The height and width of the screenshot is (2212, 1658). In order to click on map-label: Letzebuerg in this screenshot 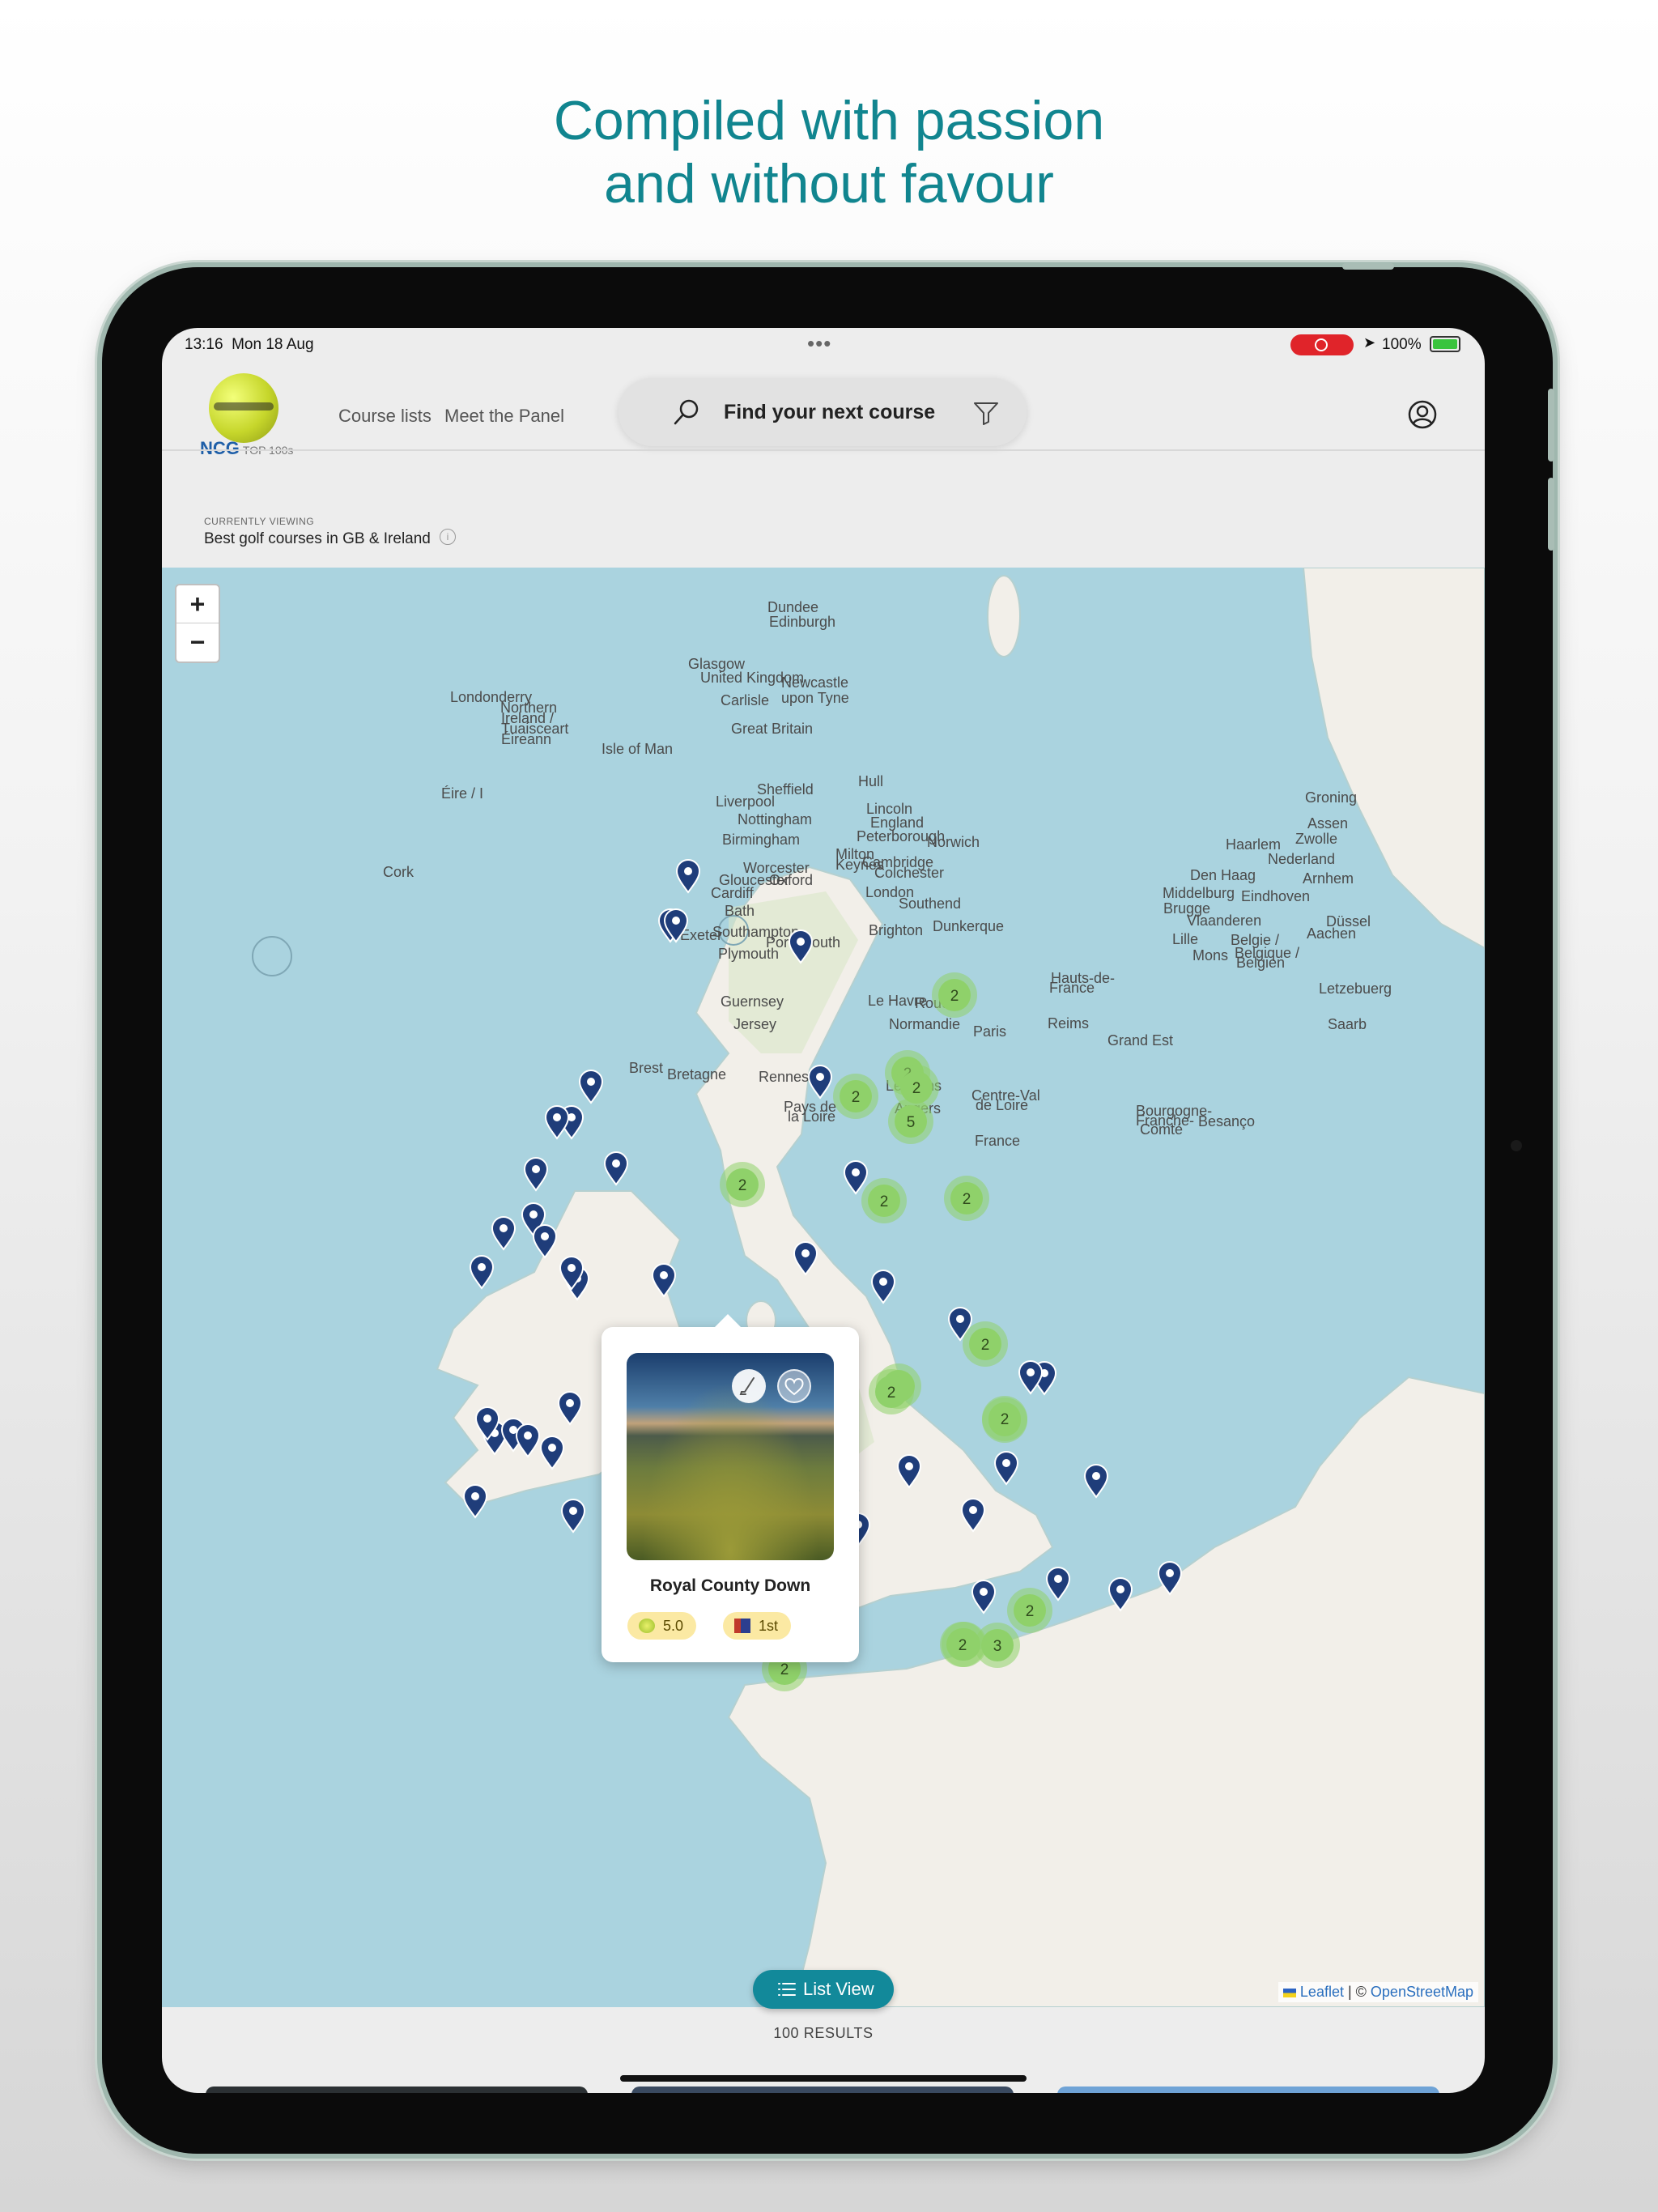, I will do `click(1355, 989)`.